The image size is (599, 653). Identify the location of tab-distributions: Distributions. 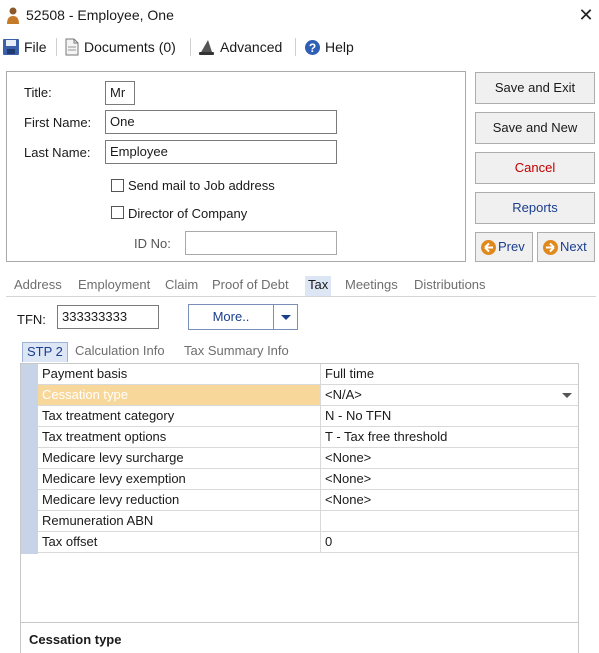
(450, 286).